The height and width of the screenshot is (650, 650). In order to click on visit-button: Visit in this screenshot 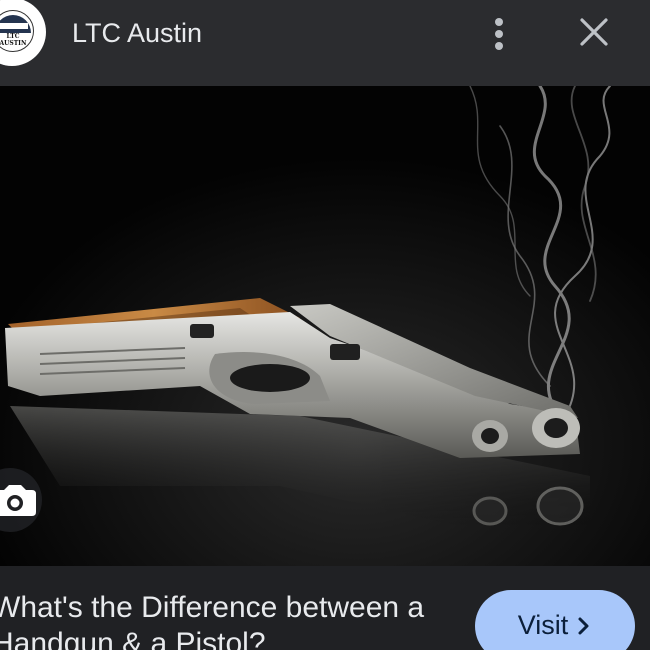, I will do `click(555, 620)`.